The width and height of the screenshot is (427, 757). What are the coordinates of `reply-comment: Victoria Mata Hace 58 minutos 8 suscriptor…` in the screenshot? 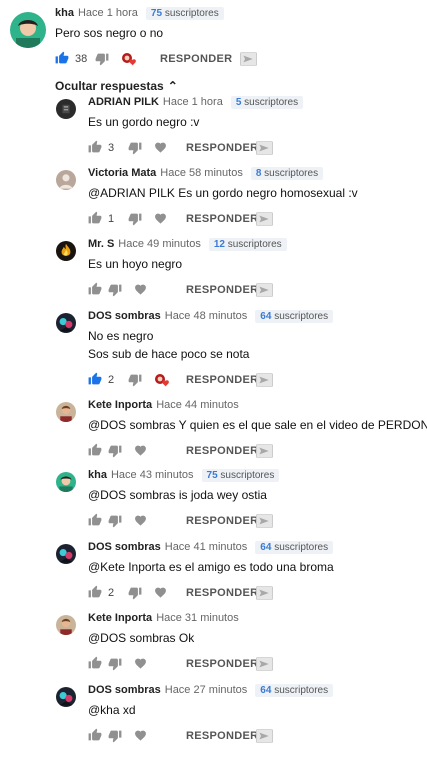 It's located at (213, 203).